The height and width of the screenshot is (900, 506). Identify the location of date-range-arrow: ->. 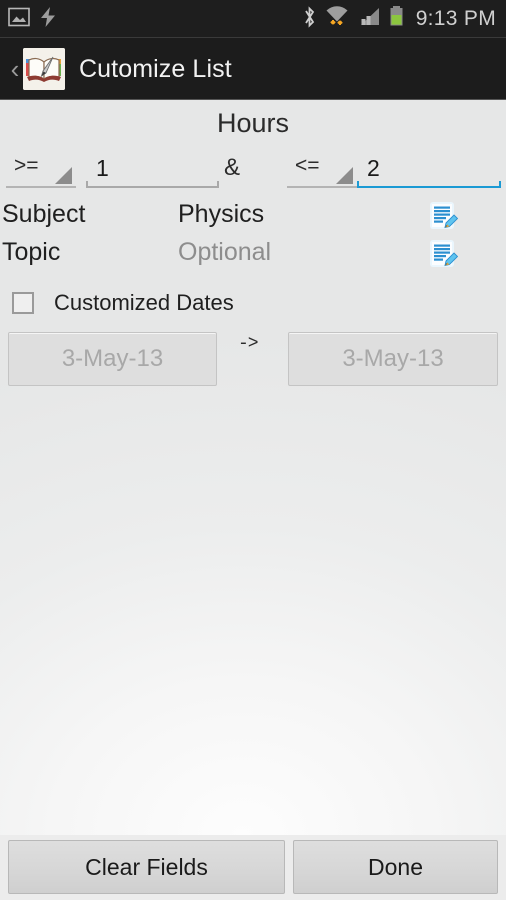
(248, 344).